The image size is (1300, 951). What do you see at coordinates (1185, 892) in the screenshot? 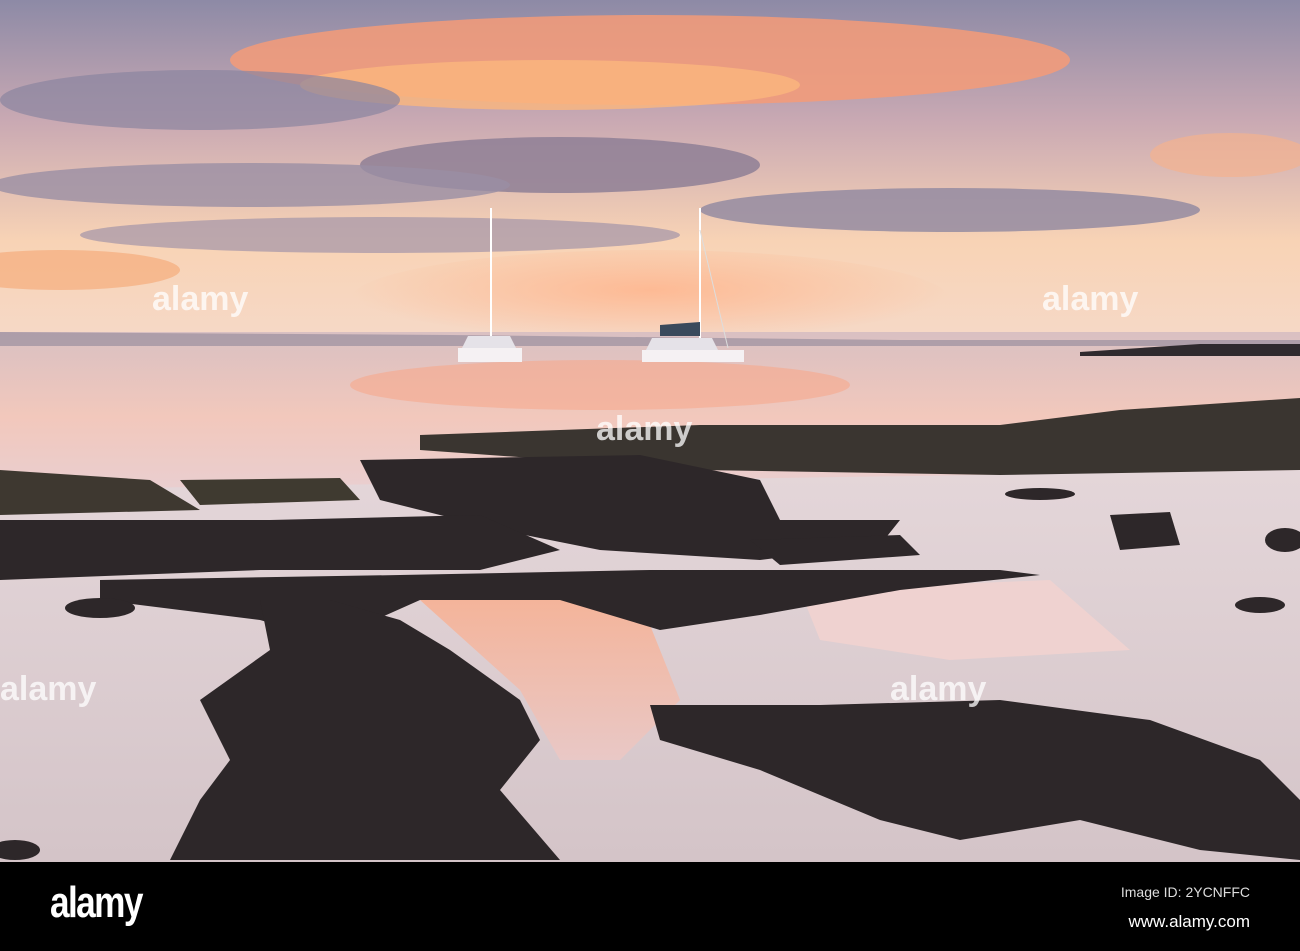
I see `image-id: Image ID: 2YCNFFC` at bounding box center [1185, 892].